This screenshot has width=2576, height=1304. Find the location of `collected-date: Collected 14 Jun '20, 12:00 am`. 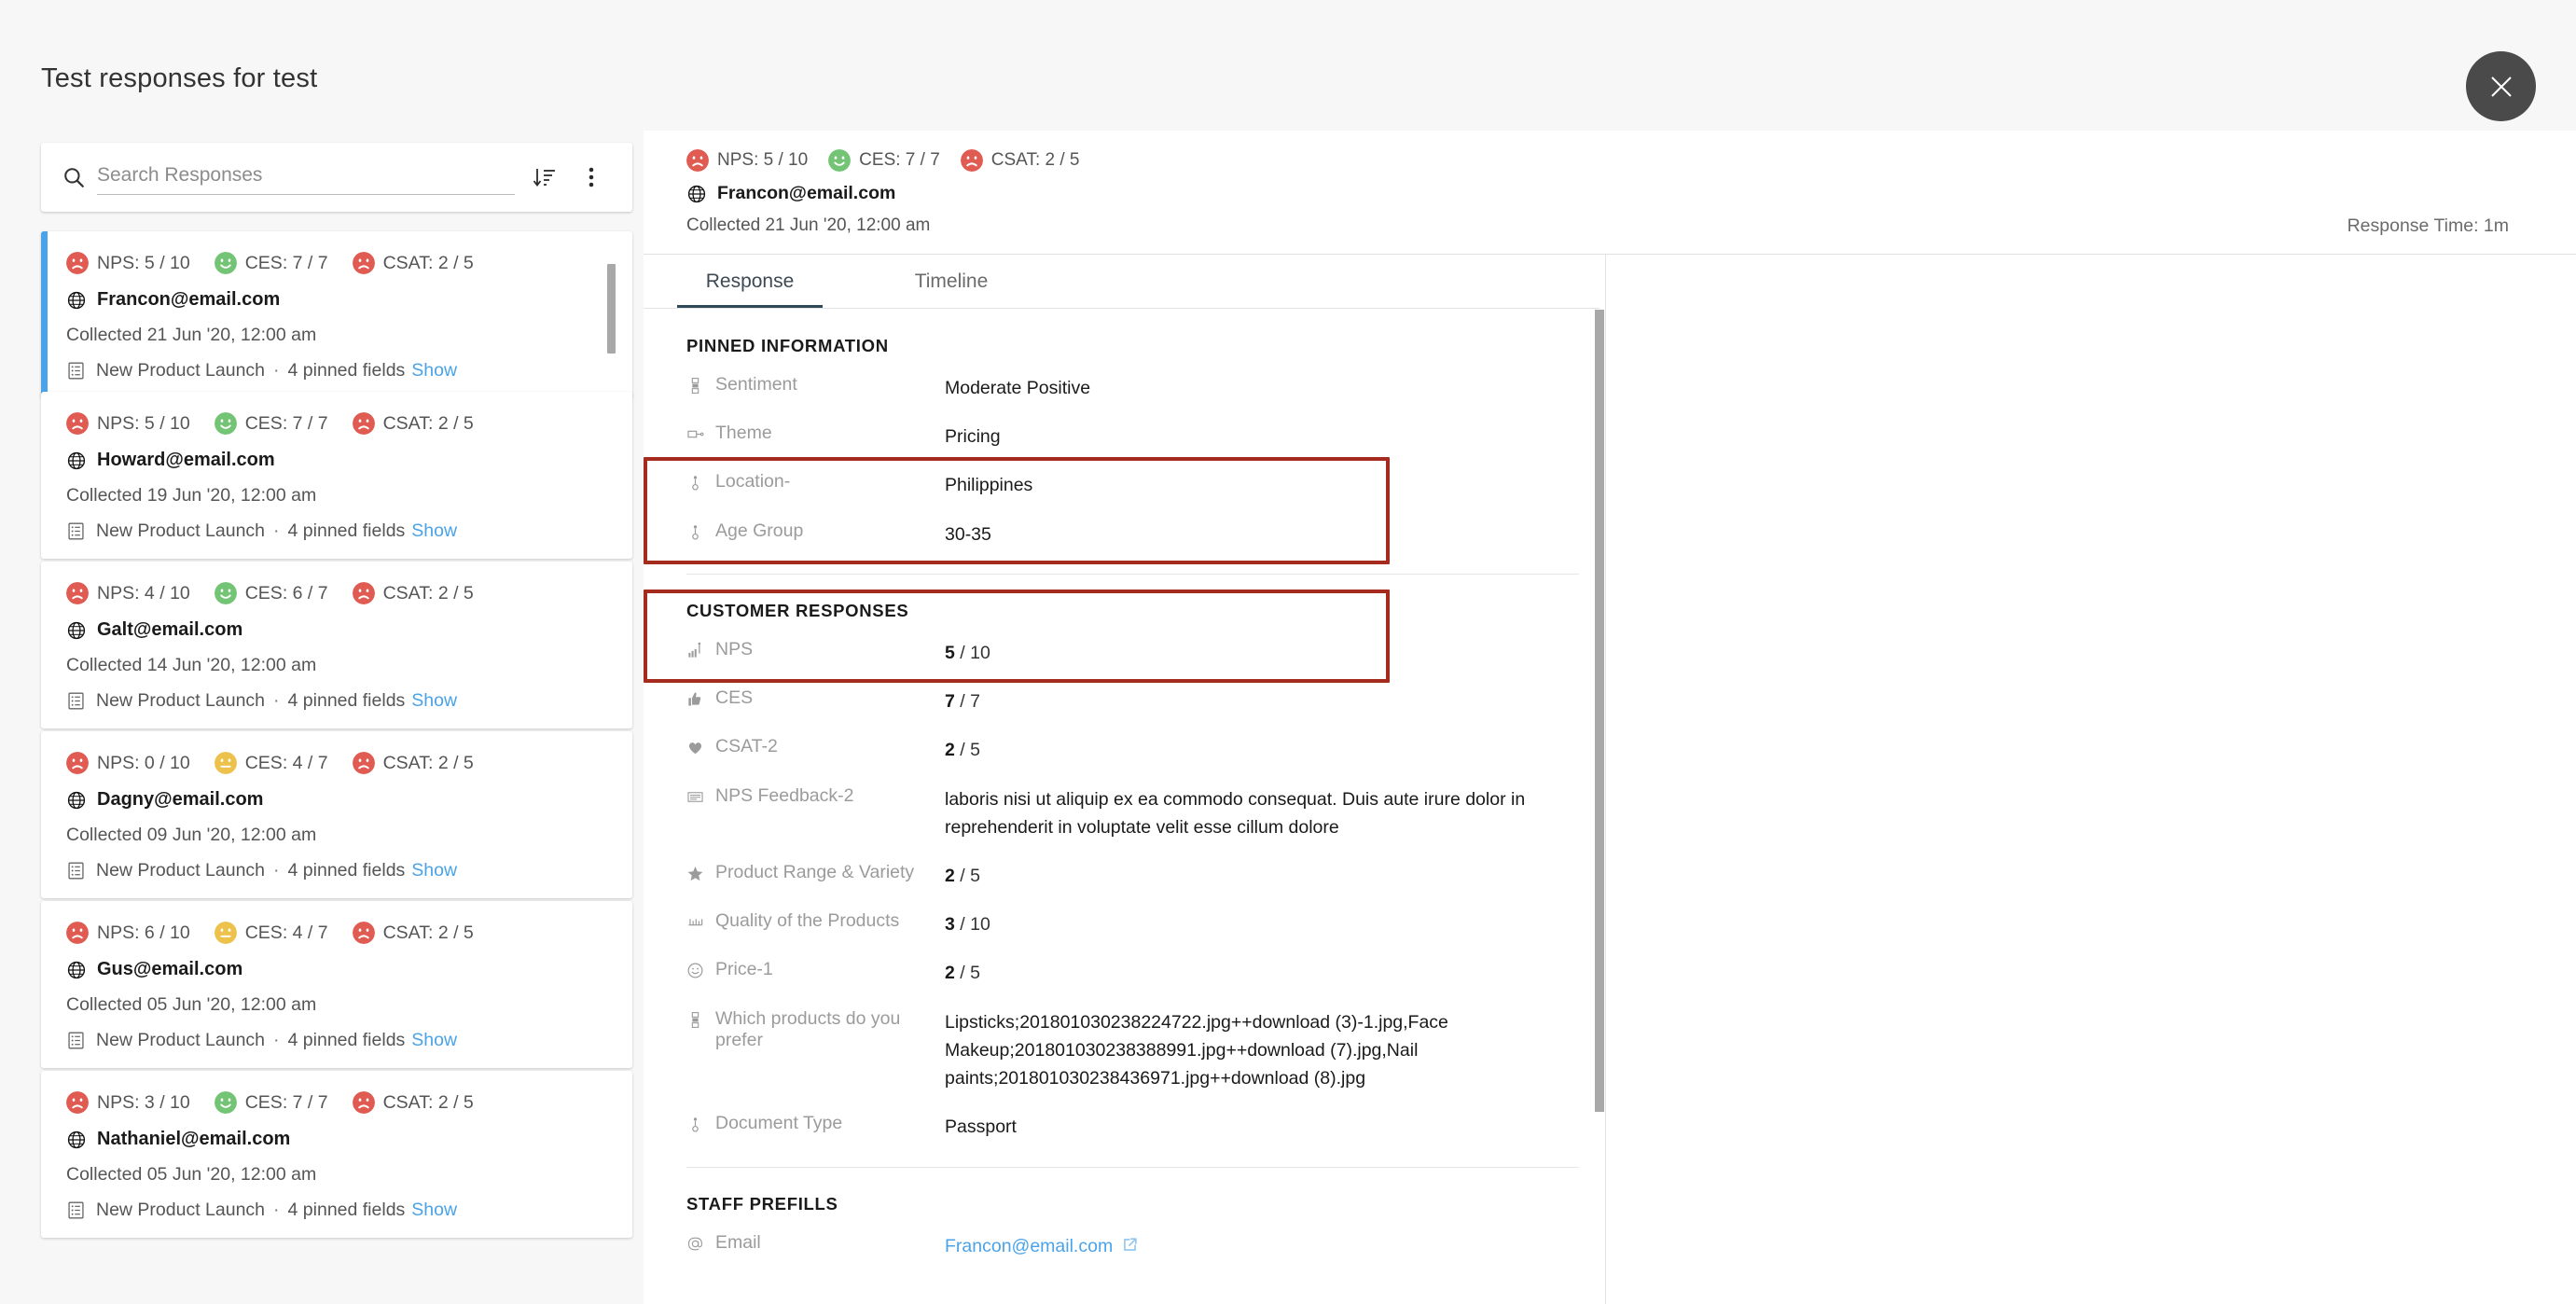

collected-date: Collected 14 Jun '20, 12:00 am is located at coordinates (191, 665).